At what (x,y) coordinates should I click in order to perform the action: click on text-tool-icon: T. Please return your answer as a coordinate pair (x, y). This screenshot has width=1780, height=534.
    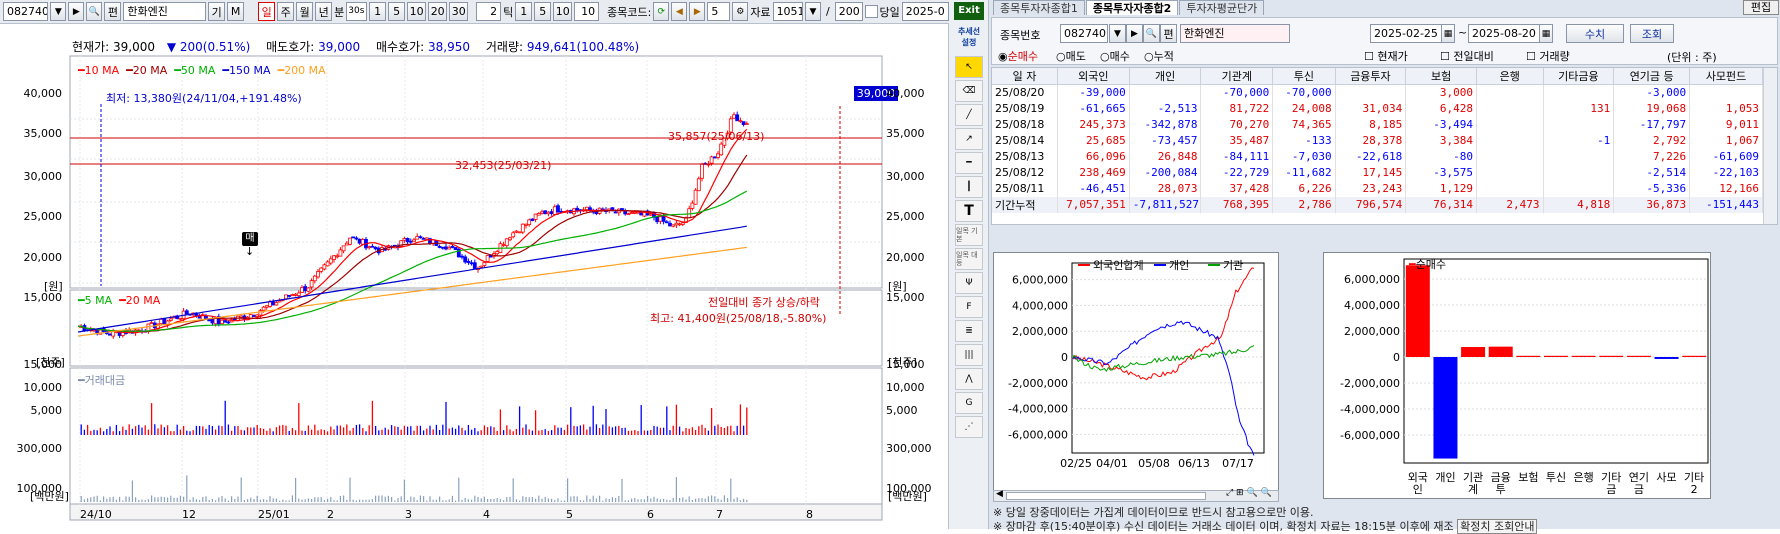
    Looking at the image, I should click on (969, 211).